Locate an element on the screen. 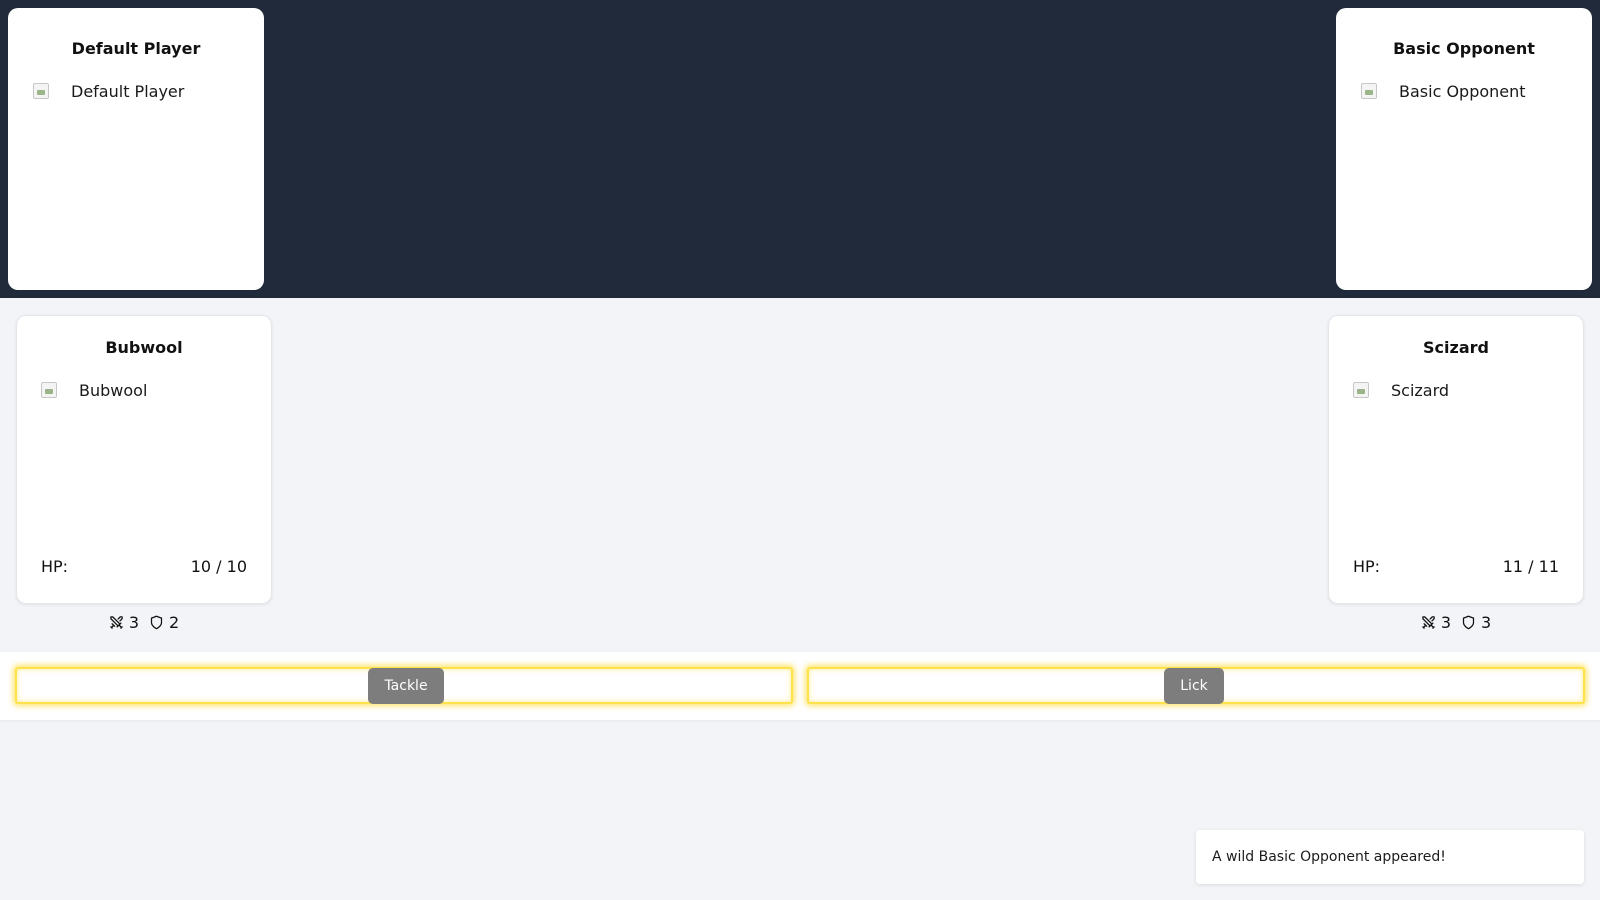 This screenshot has width=1600, height=900. opponent-monster-hp: HP: 11 / 11 is located at coordinates (1456, 566).